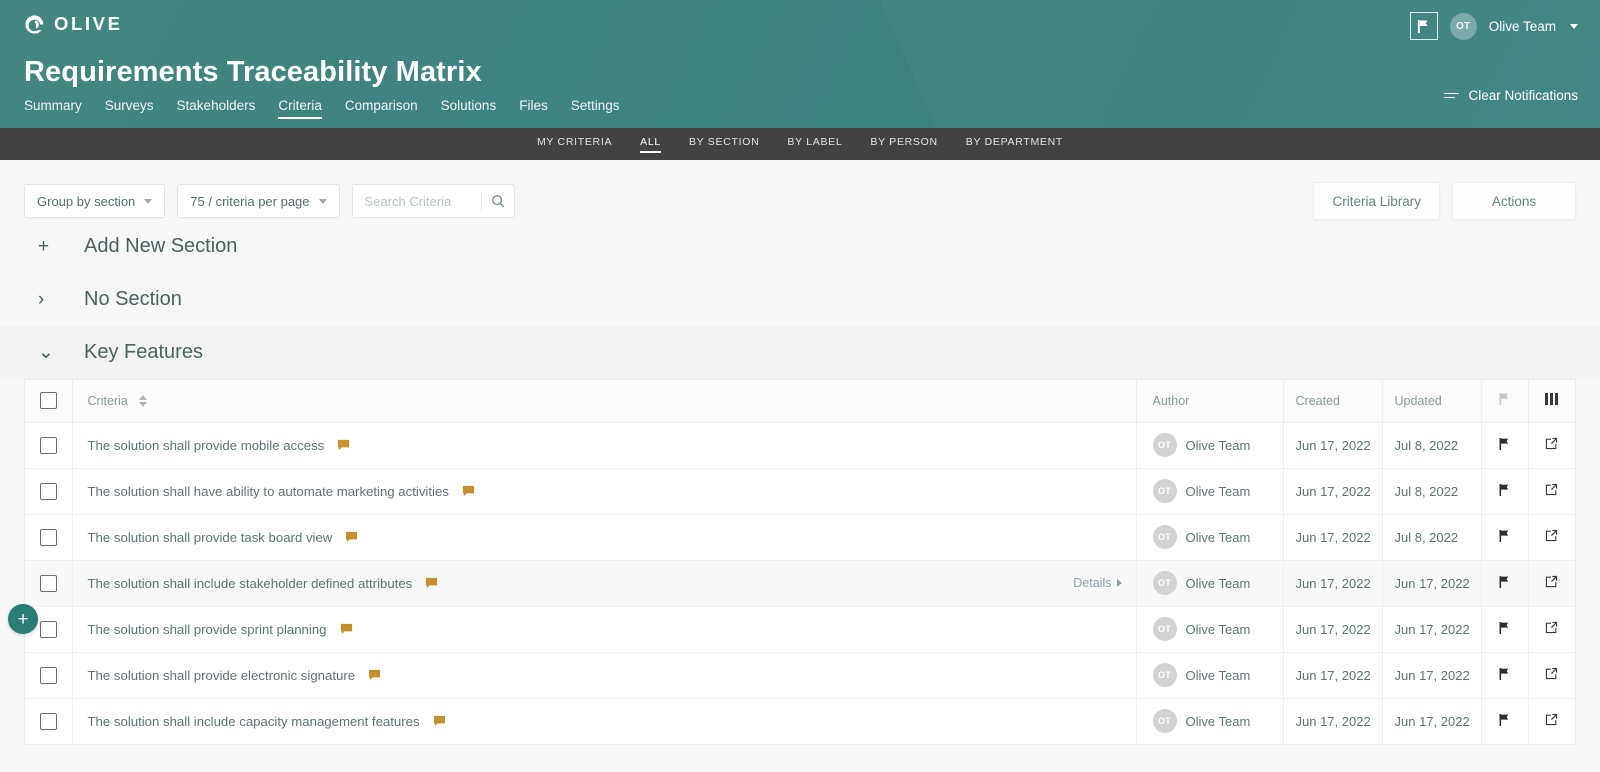  I want to click on user-name-label: Olive Team, so click(1522, 26).